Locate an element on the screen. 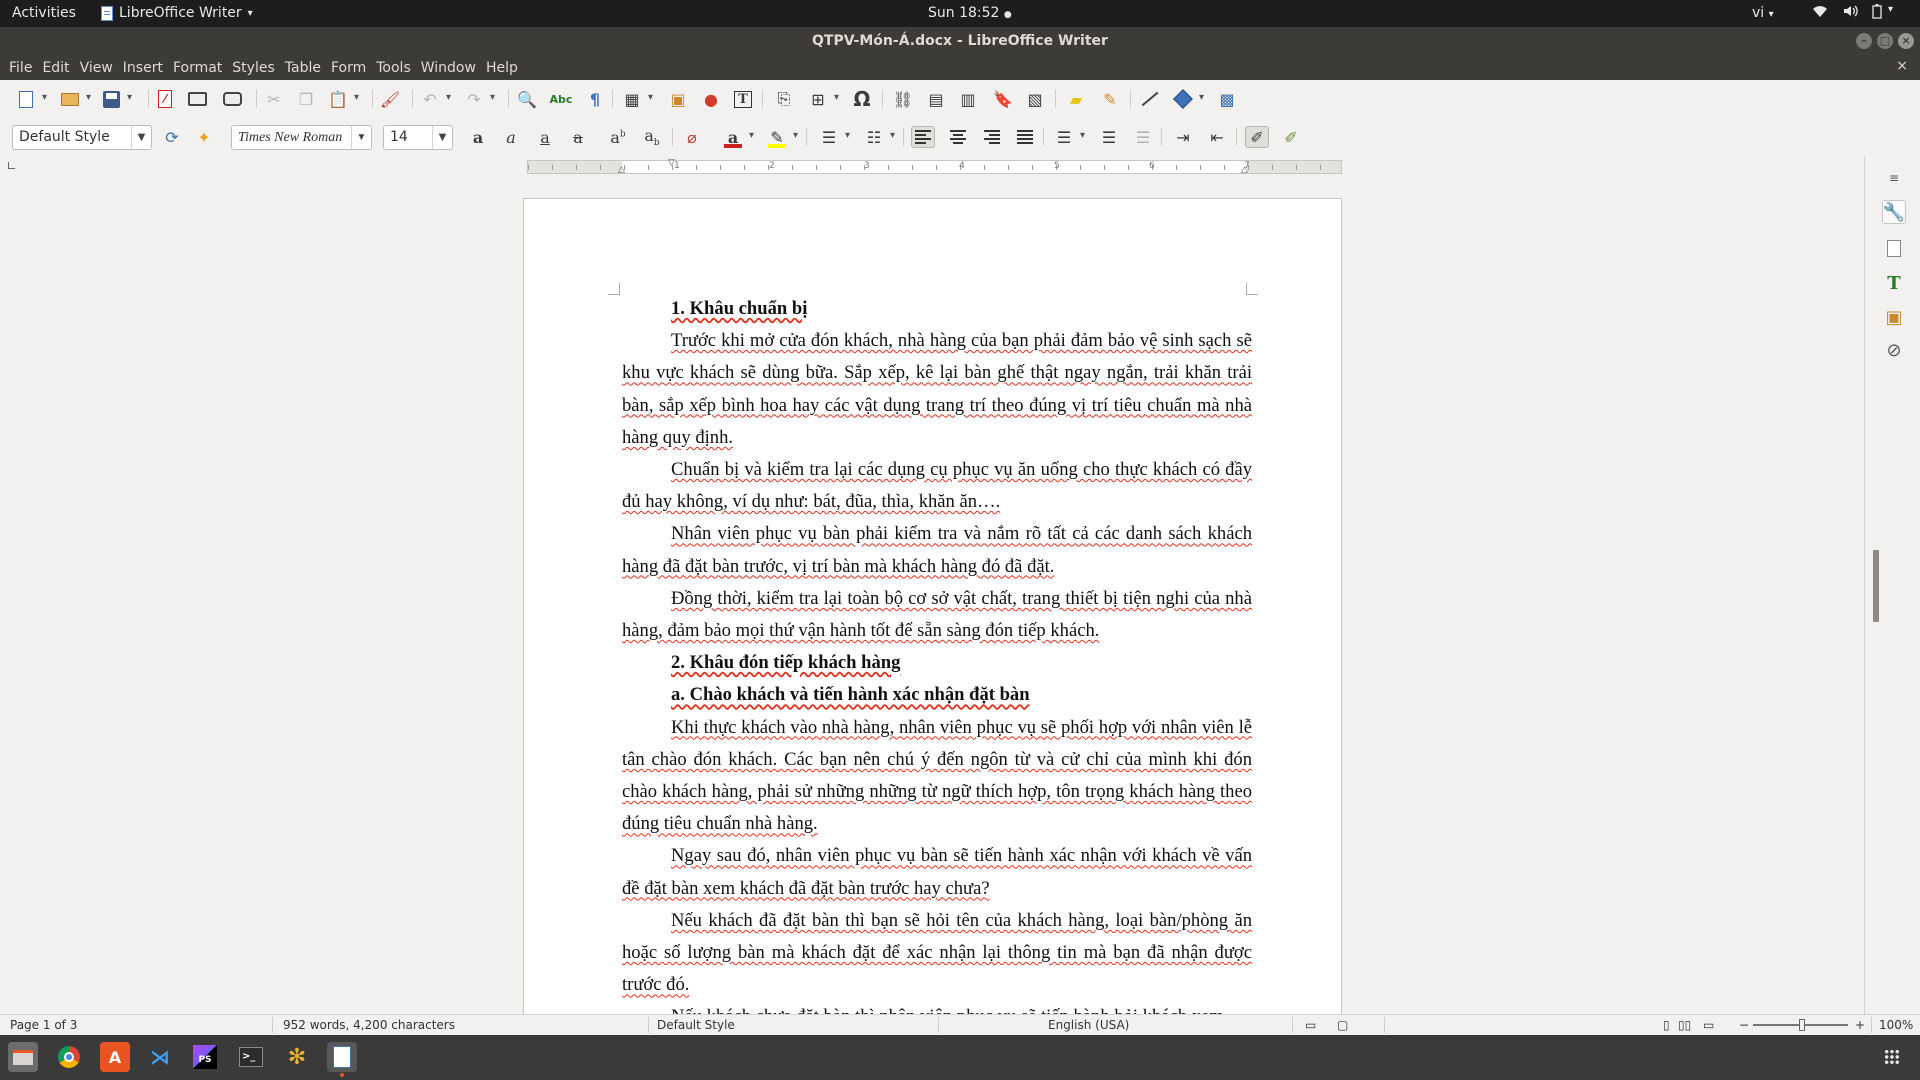 The width and height of the screenshot is (1920, 1080). menu-view: View is located at coordinates (96, 68).